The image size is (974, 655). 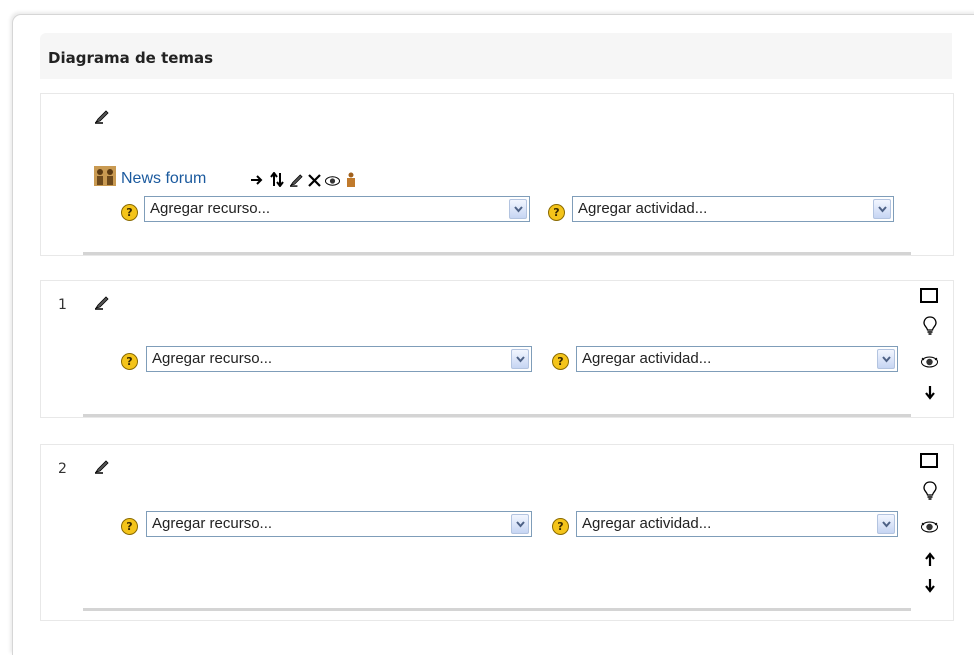 What do you see at coordinates (930, 559) in the screenshot?
I see `arrow-up-icon` at bounding box center [930, 559].